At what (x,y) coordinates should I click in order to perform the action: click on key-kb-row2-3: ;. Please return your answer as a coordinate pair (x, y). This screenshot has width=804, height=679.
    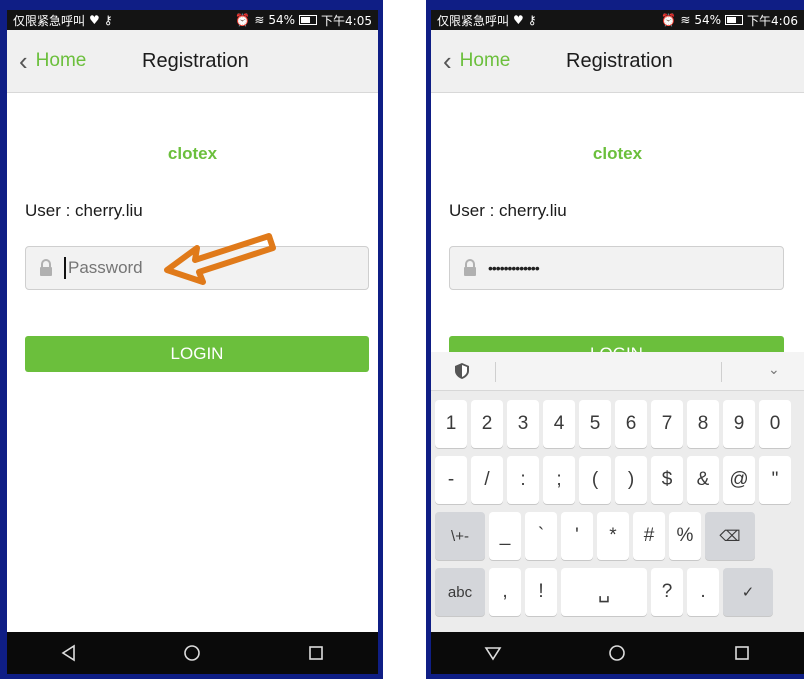
    Looking at the image, I should click on (559, 480).